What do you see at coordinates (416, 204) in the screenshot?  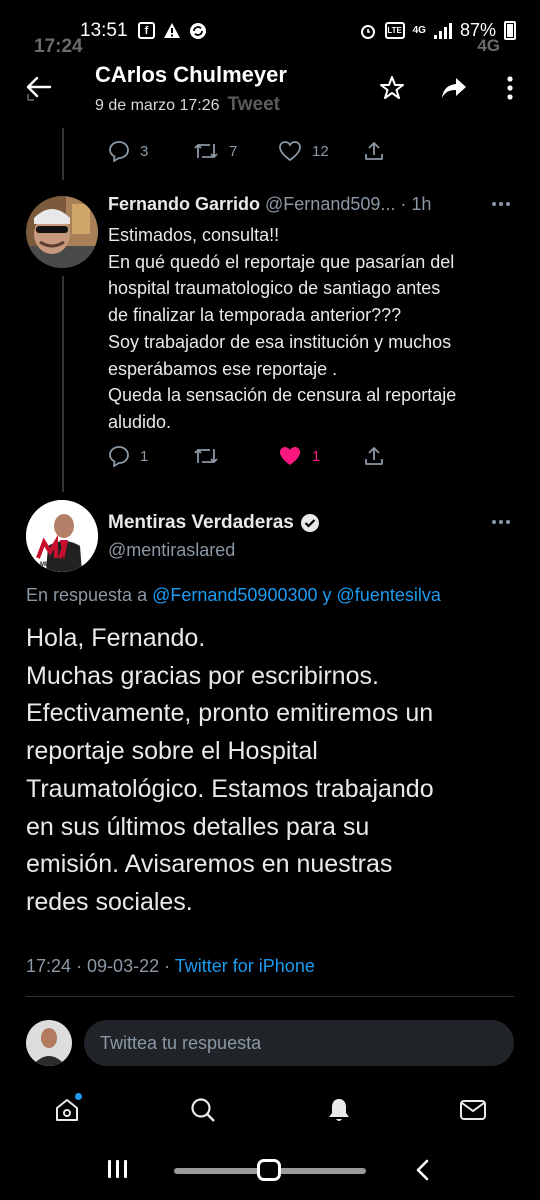 I see `tweet-time: · 1h` at bounding box center [416, 204].